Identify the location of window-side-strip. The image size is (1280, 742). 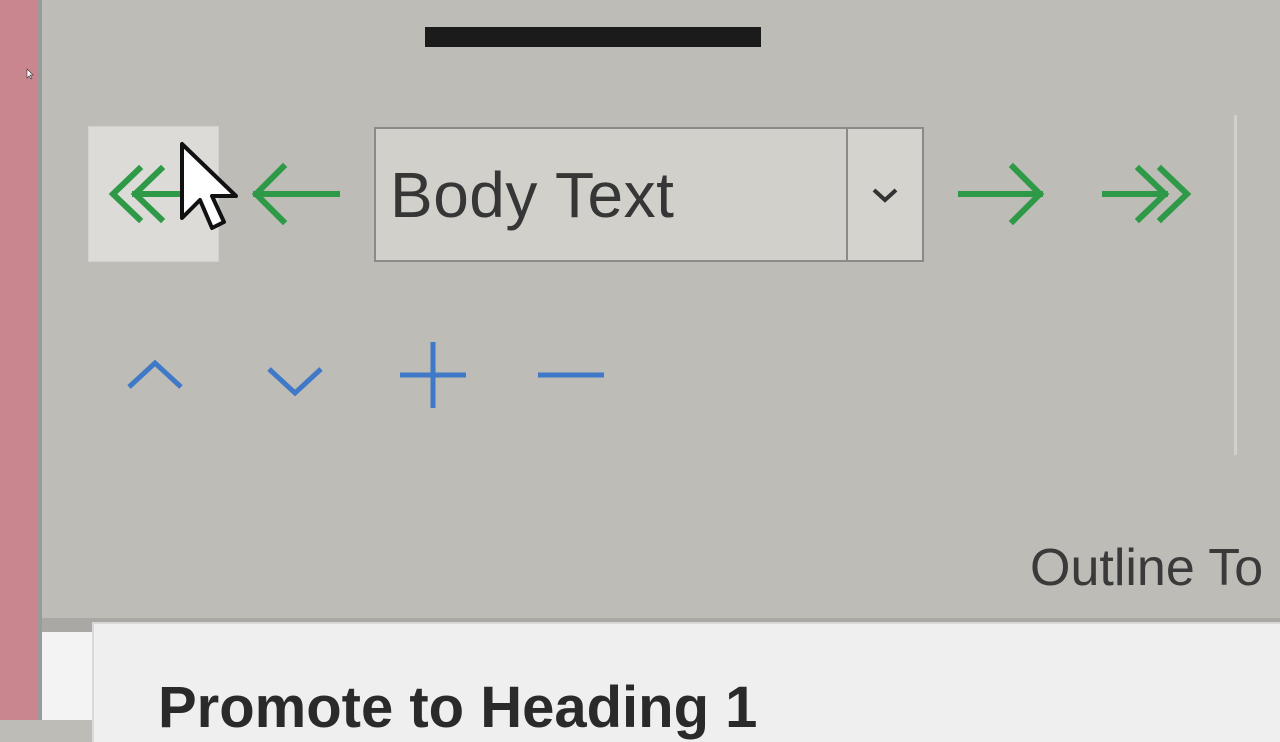
(20, 360).